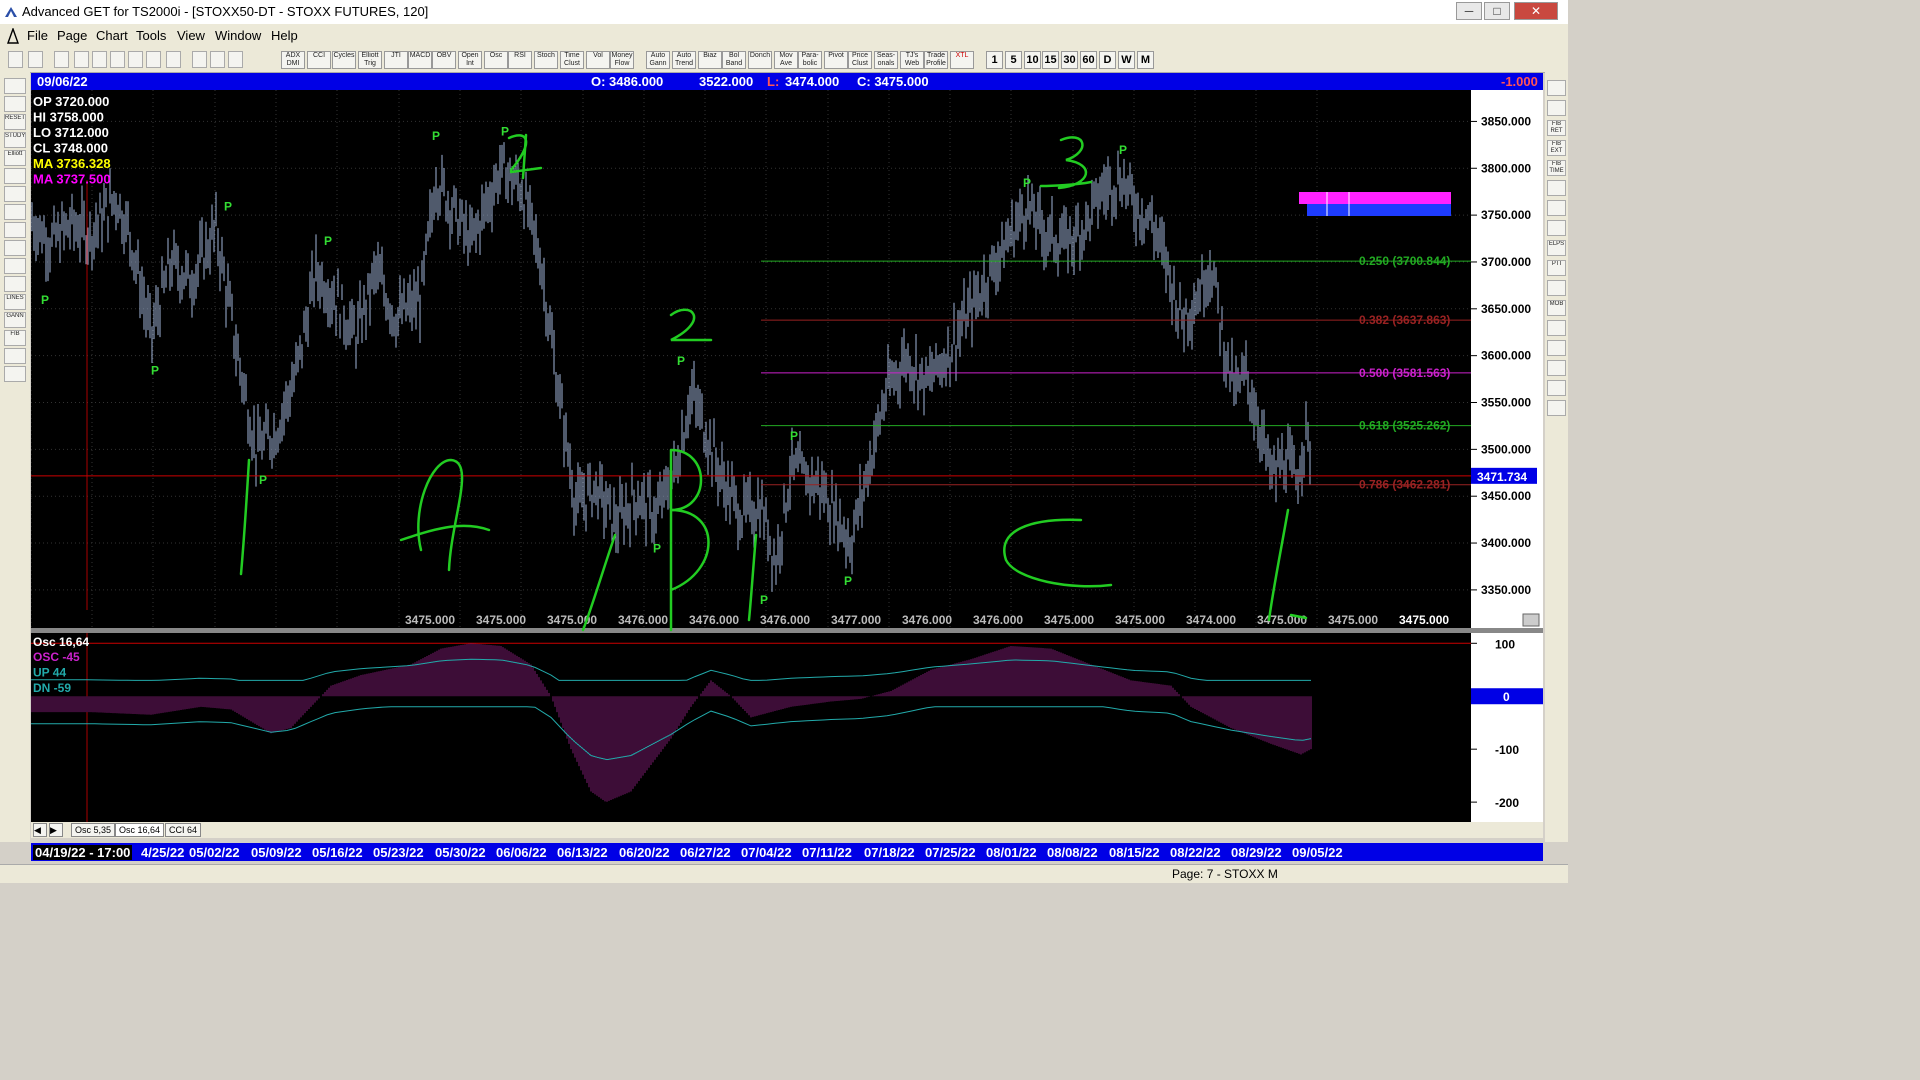 Image resolution: width=1920 pixels, height=1080 pixels. I want to click on arrow-left-icon, so click(15, 212).